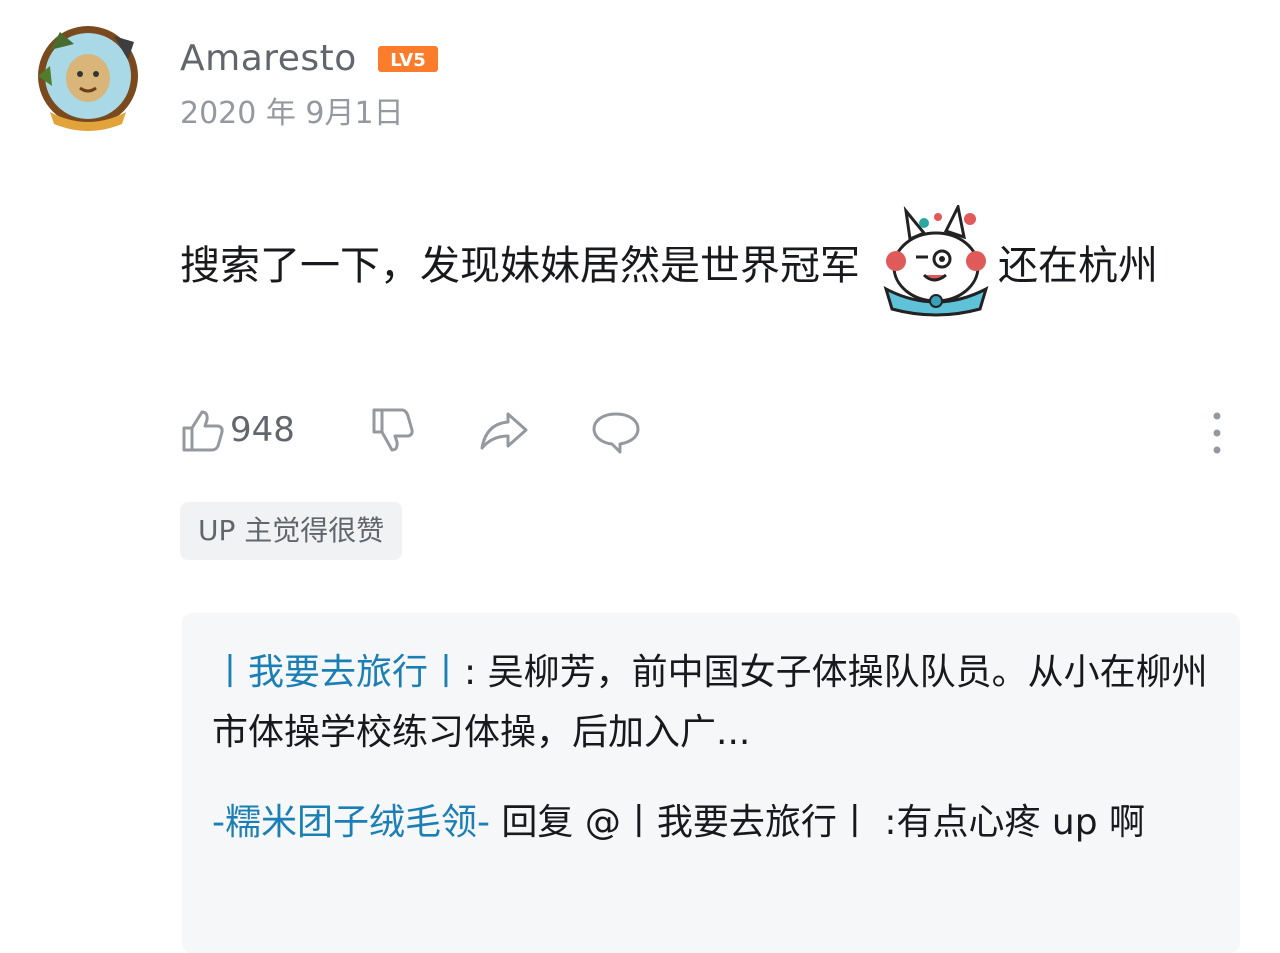 This screenshot has height=953, width=1280. I want to click on level-badge: LV5, so click(408, 59).